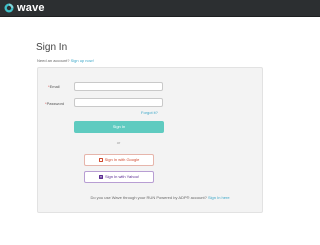 The width and height of the screenshot is (320, 245). What do you see at coordinates (119, 127) in the screenshot?
I see `signin-button: Sign In` at bounding box center [119, 127].